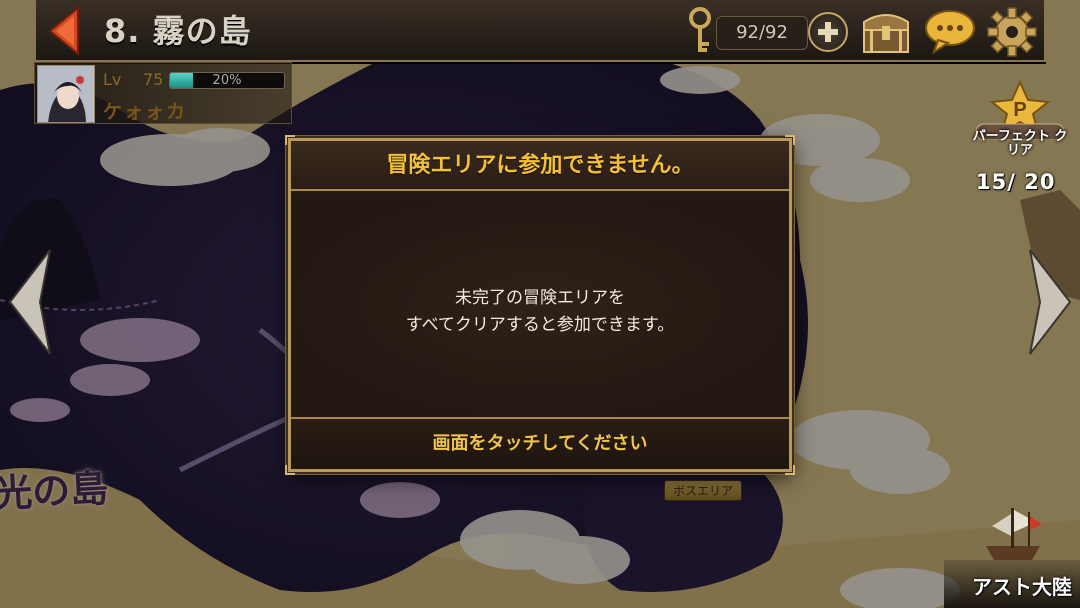 Image resolution: width=1080 pixels, height=608 pixels. I want to click on continent-label: アスト大陸, so click(1022, 587).